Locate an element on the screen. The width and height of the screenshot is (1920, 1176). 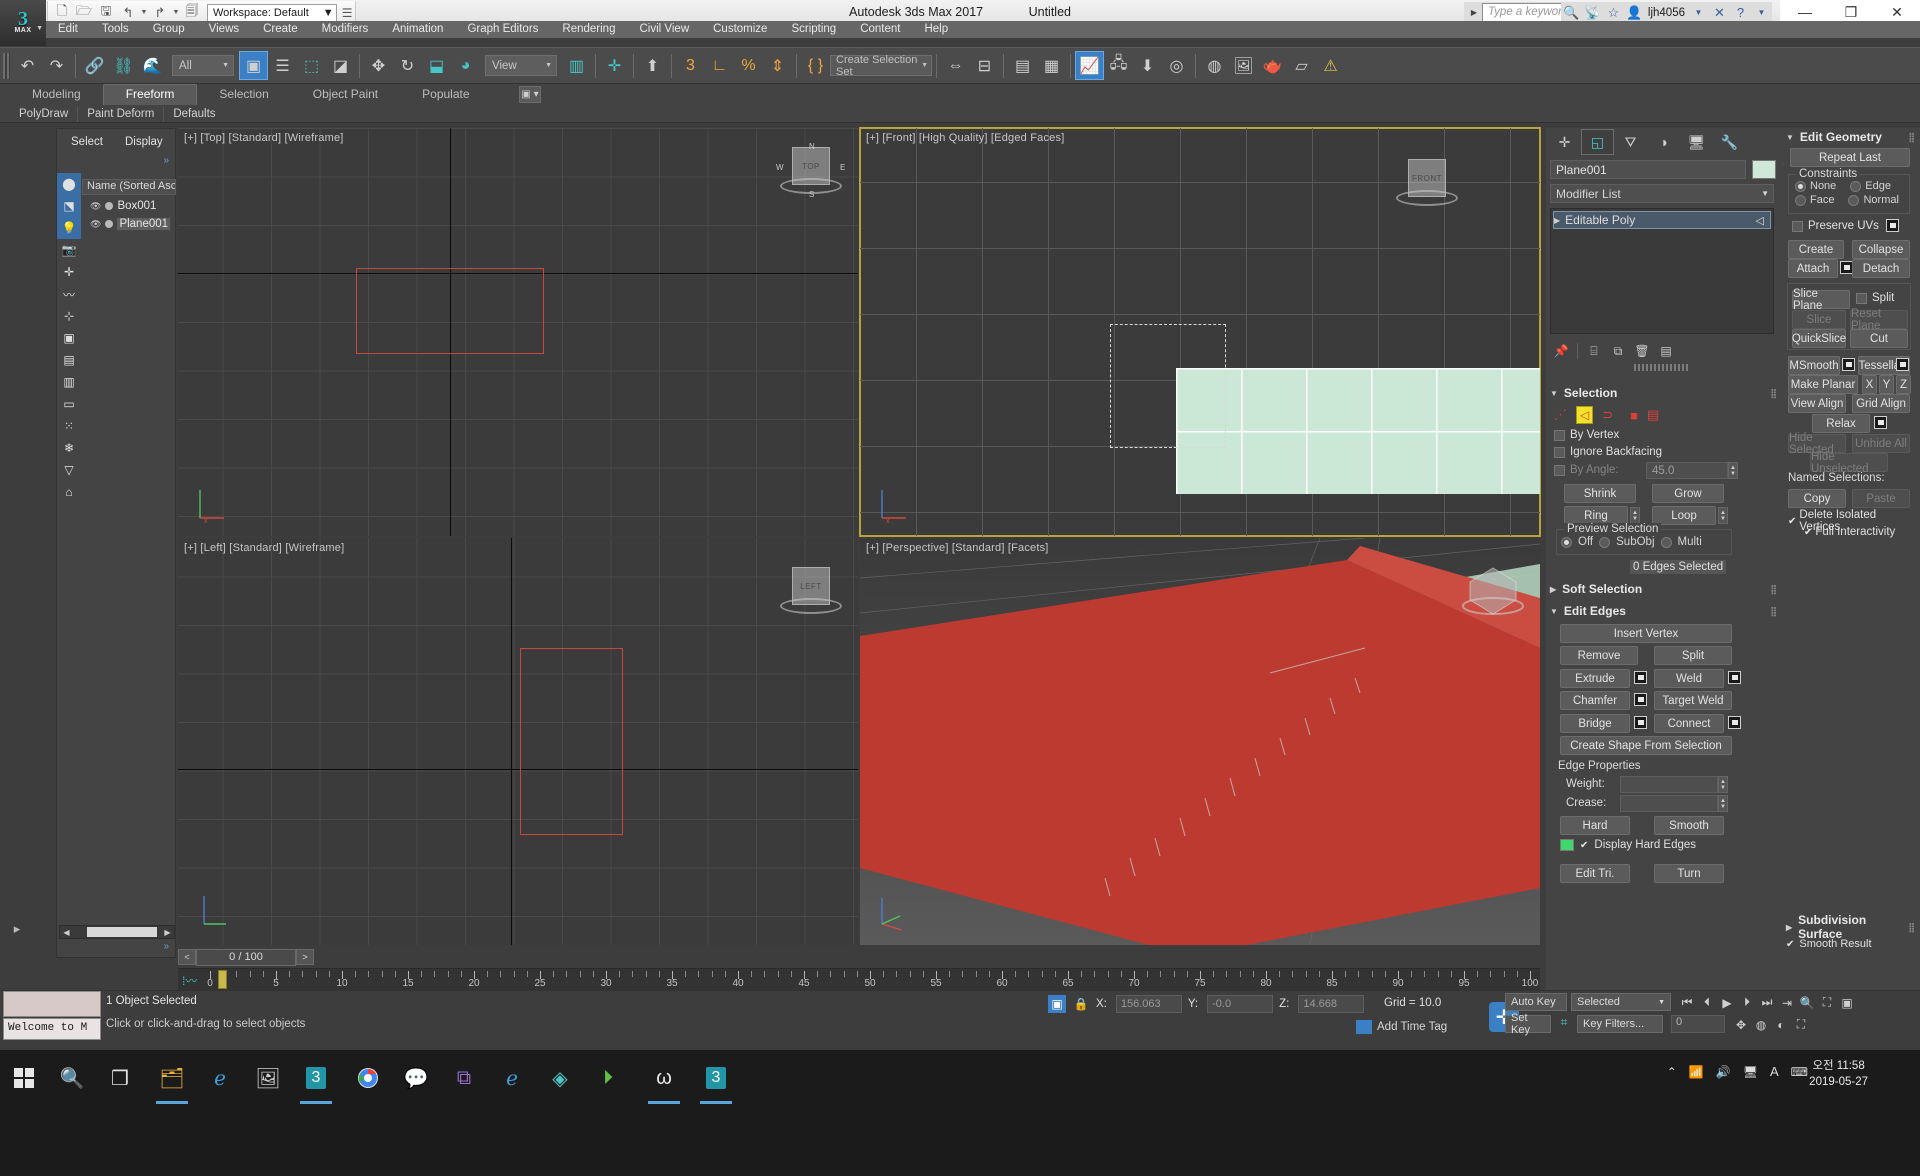
filter-space-warps-icon: 〰 is located at coordinates (69, 294).